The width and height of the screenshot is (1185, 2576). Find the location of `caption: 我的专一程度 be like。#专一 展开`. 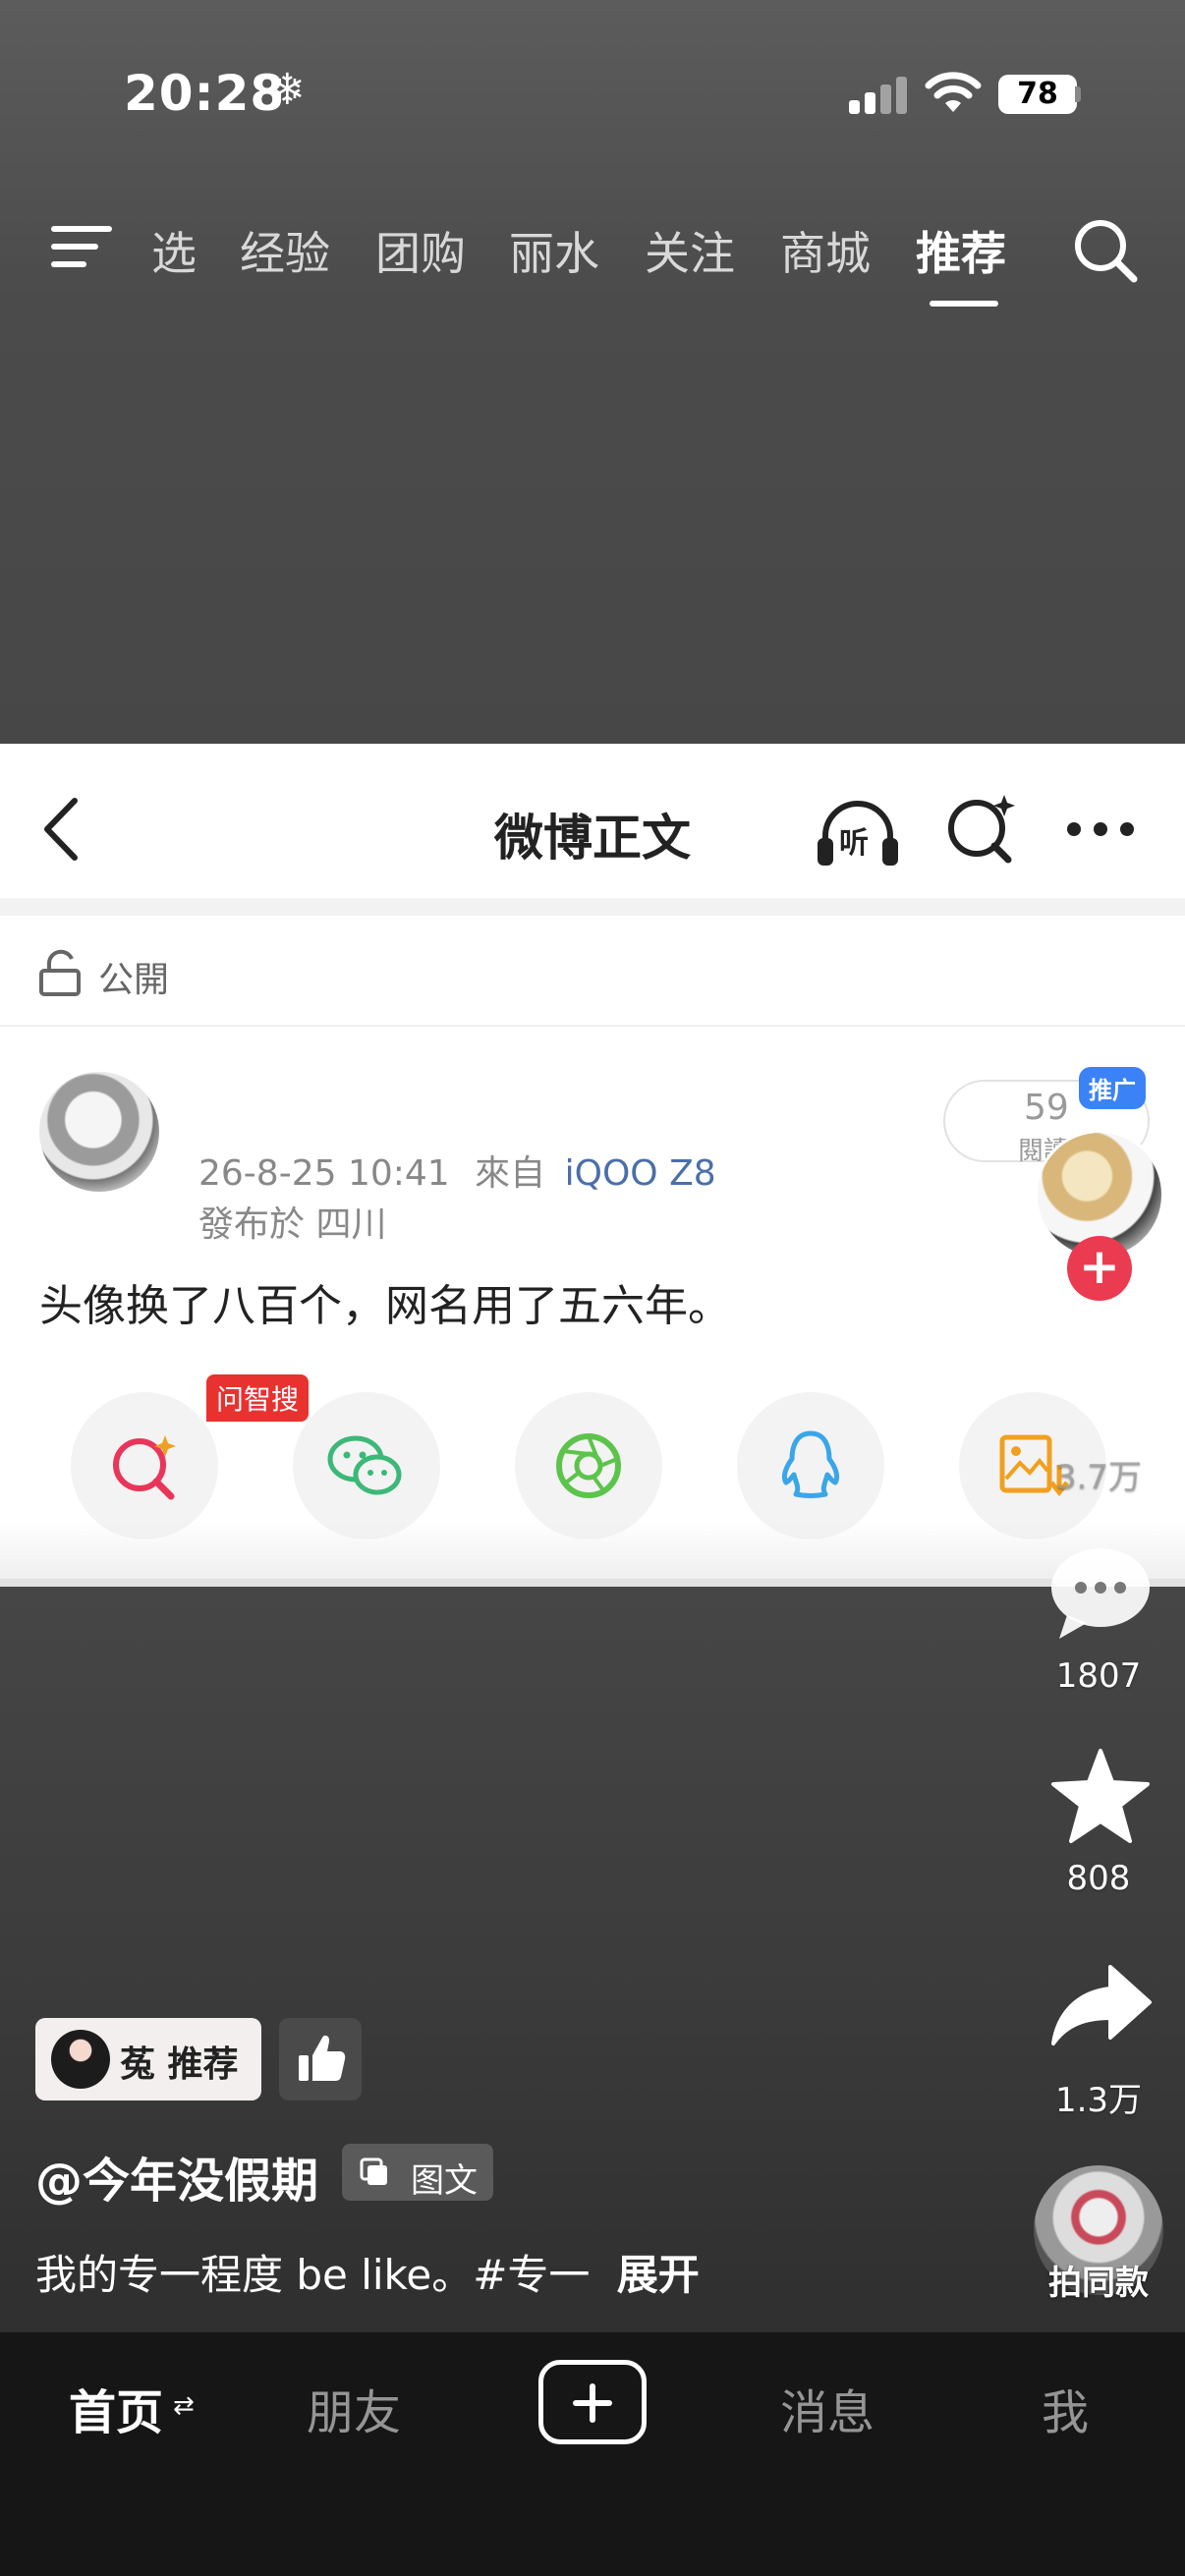

caption: 我的专一程度 be like。#专一 展开 is located at coordinates (368, 2272).